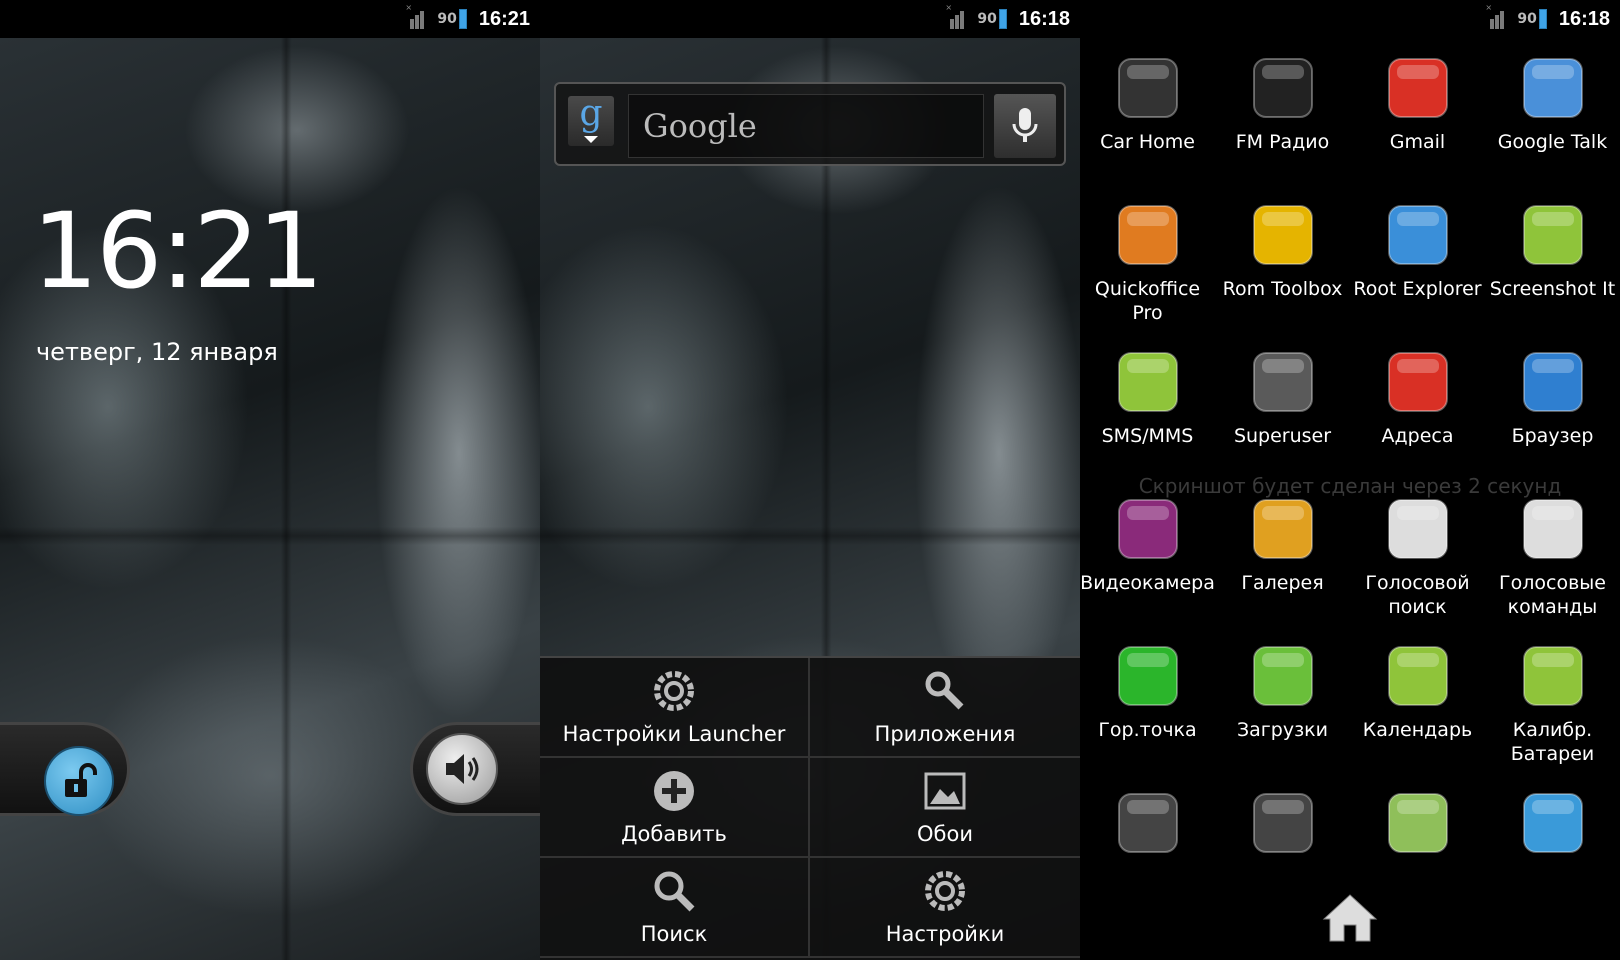  What do you see at coordinates (1552, 715) in the screenshot?
I see `app-android-battery-icon: Калибр. Батареи` at bounding box center [1552, 715].